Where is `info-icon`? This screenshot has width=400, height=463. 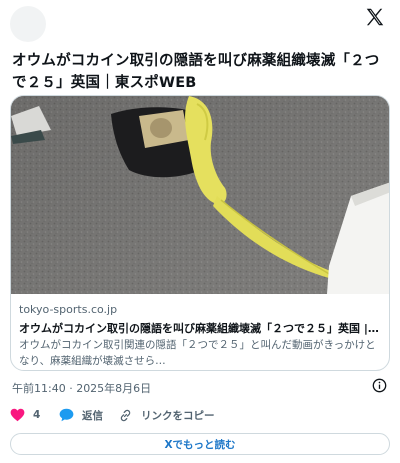
info-icon is located at coordinates (379, 385).